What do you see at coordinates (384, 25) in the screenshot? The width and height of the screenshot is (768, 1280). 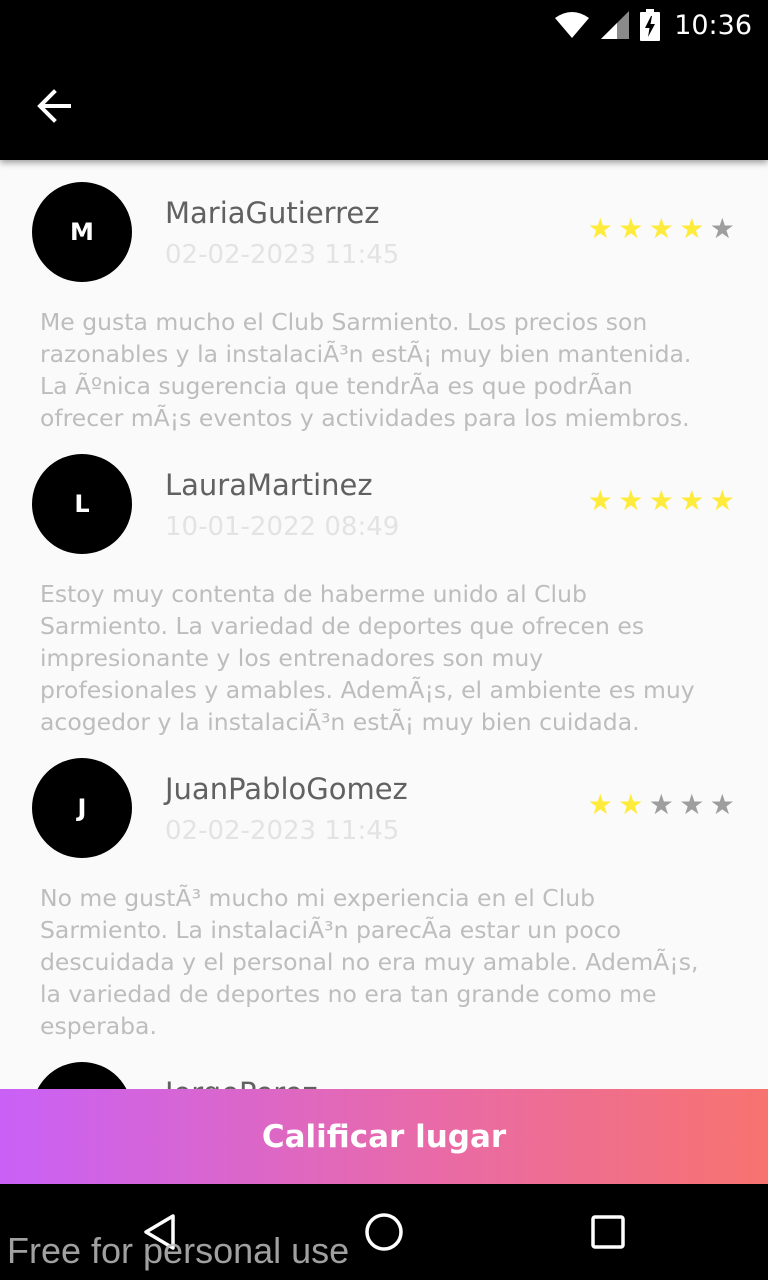 I see `status-bar: 10:36` at bounding box center [384, 25].